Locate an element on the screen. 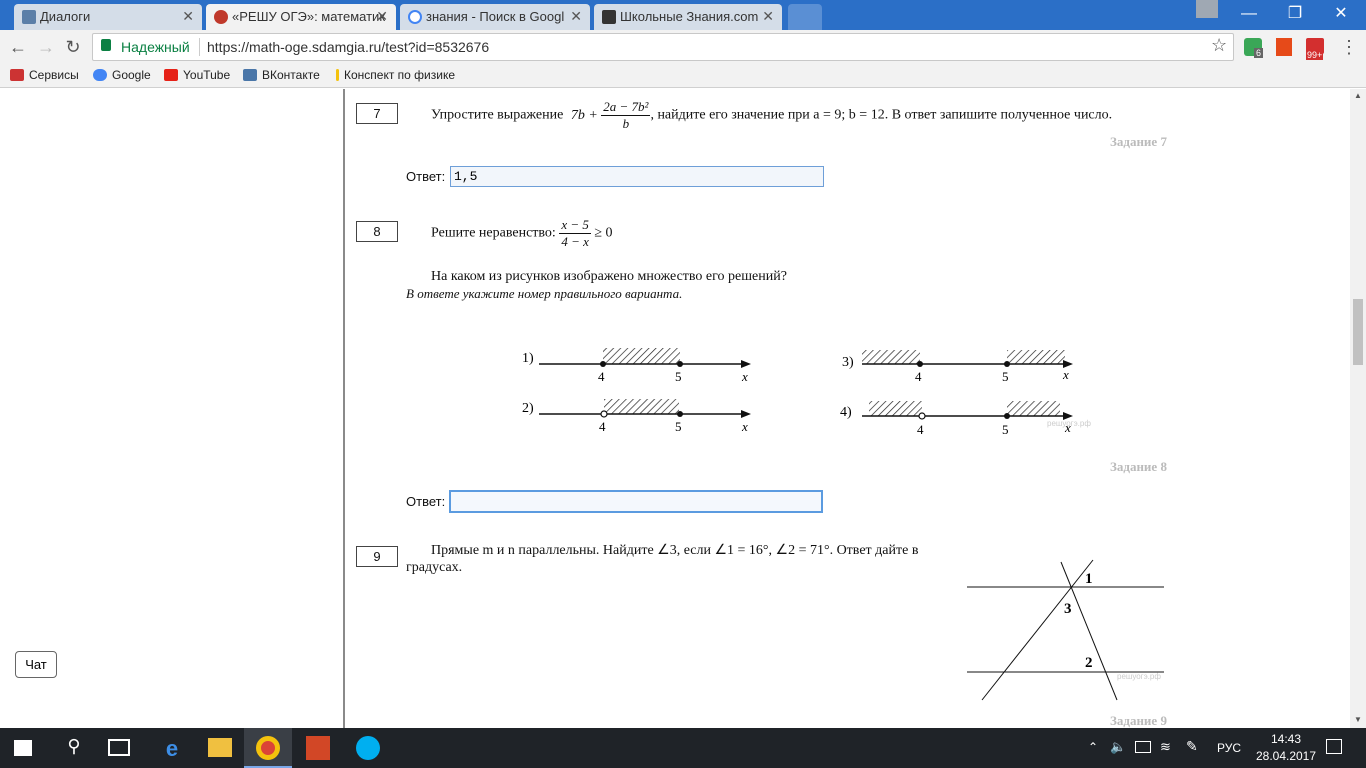 This screenshot has width=1366, height=768. language-indicator: РУС is located at coordinates (1229, 748).